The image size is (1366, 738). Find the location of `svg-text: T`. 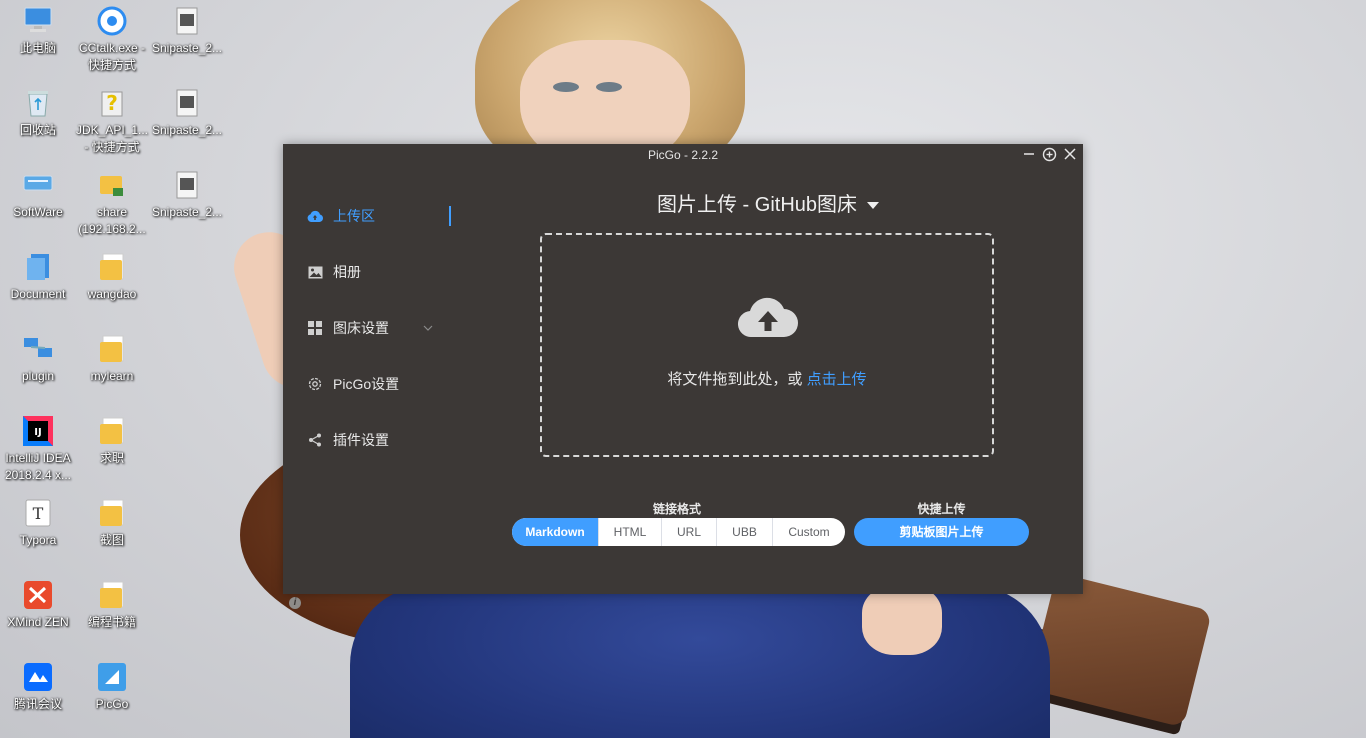

svg-text: T is located at coordinates (38, 513).